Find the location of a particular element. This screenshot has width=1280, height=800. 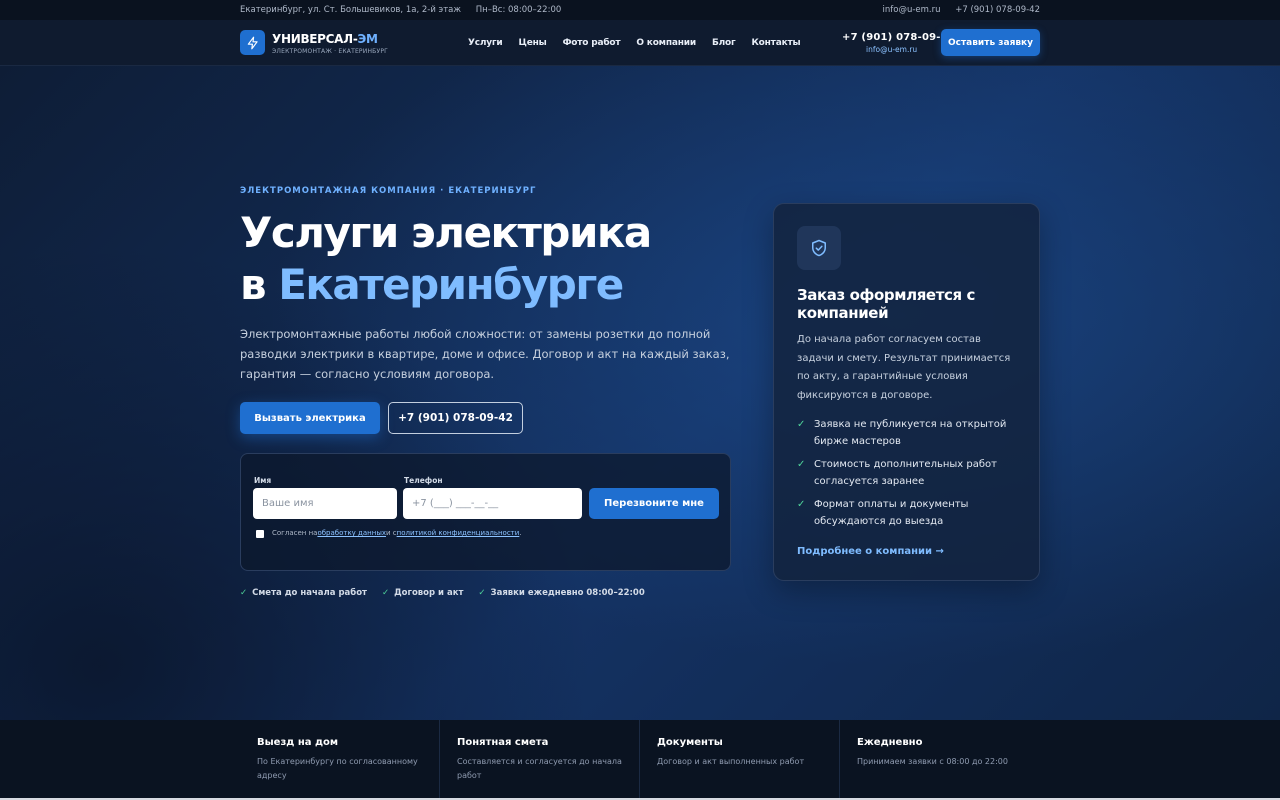

name-label: Имя is located at coordinates (263, 480).